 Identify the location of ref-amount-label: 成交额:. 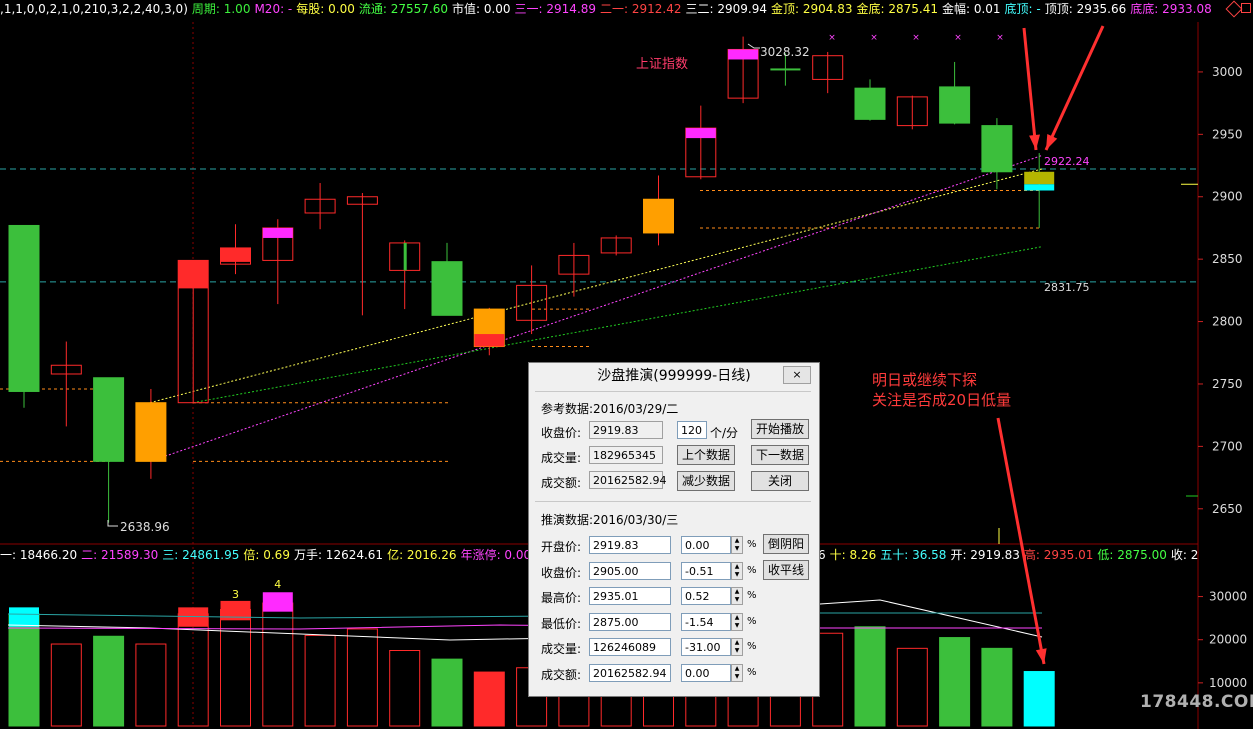
(561, 483).